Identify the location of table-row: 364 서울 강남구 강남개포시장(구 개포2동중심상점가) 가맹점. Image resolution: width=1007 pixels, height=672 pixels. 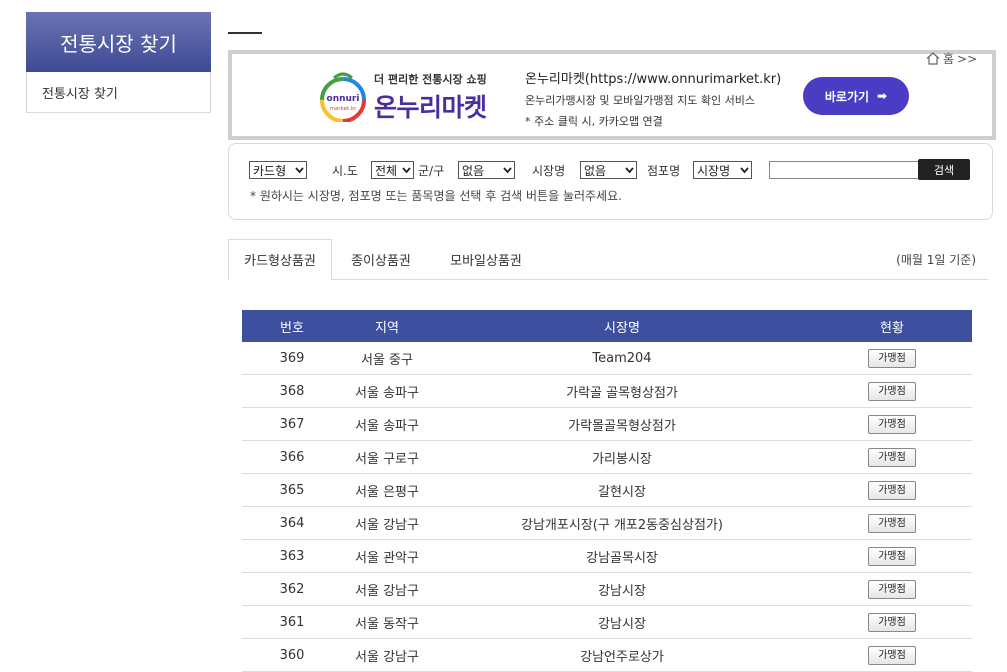
(607, 523).